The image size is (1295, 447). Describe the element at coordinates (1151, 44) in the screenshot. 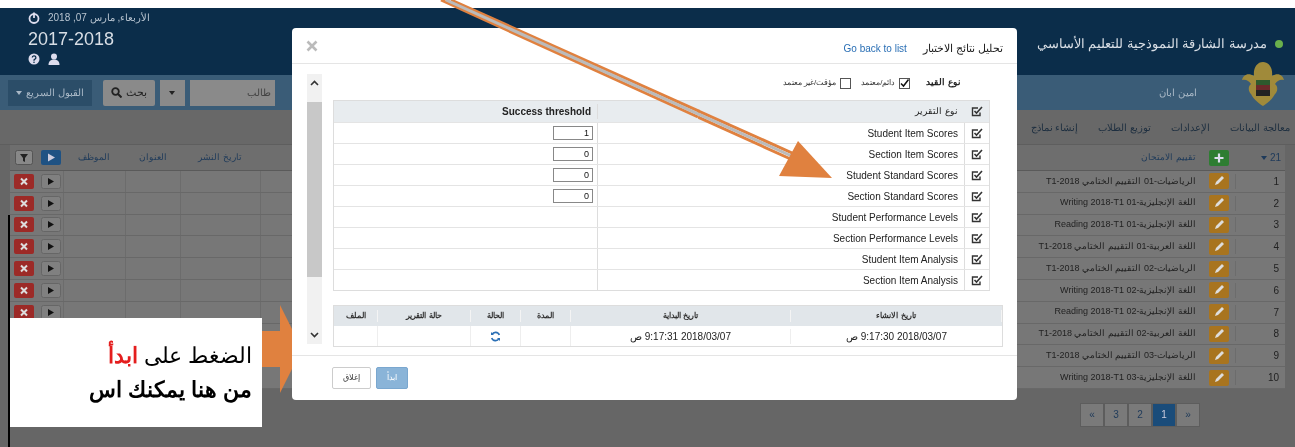

I see `school-name: مدرسة الشارقة النموذجية للتعليم الأساسي` at that location.